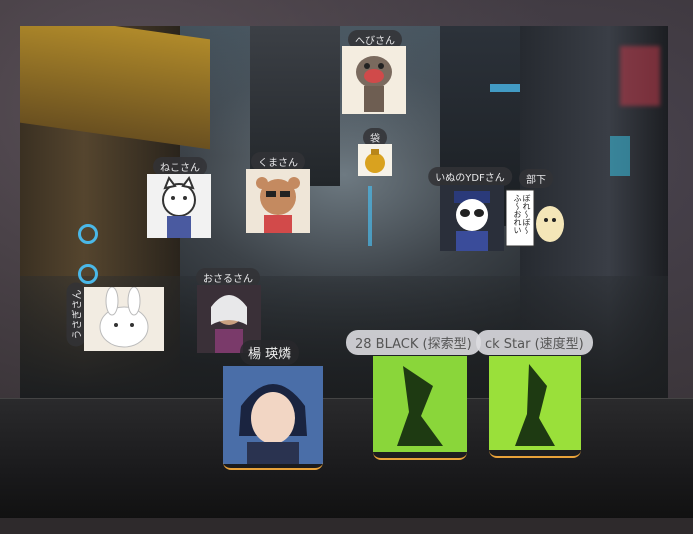 This screenshot has width=693, height=534. Describe the element at coordinates (270, 352) in the screenshot. I see `speaker-name-tag: 楊 瑛燐` at that location.